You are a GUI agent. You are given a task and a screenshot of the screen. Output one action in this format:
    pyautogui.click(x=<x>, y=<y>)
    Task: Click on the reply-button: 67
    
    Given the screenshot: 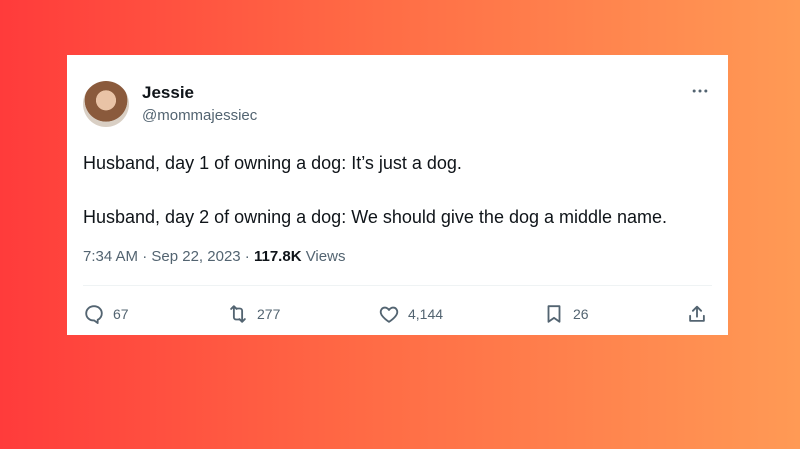 What is the action you would take?
    pyautogui.click(x=106, y=314)
    